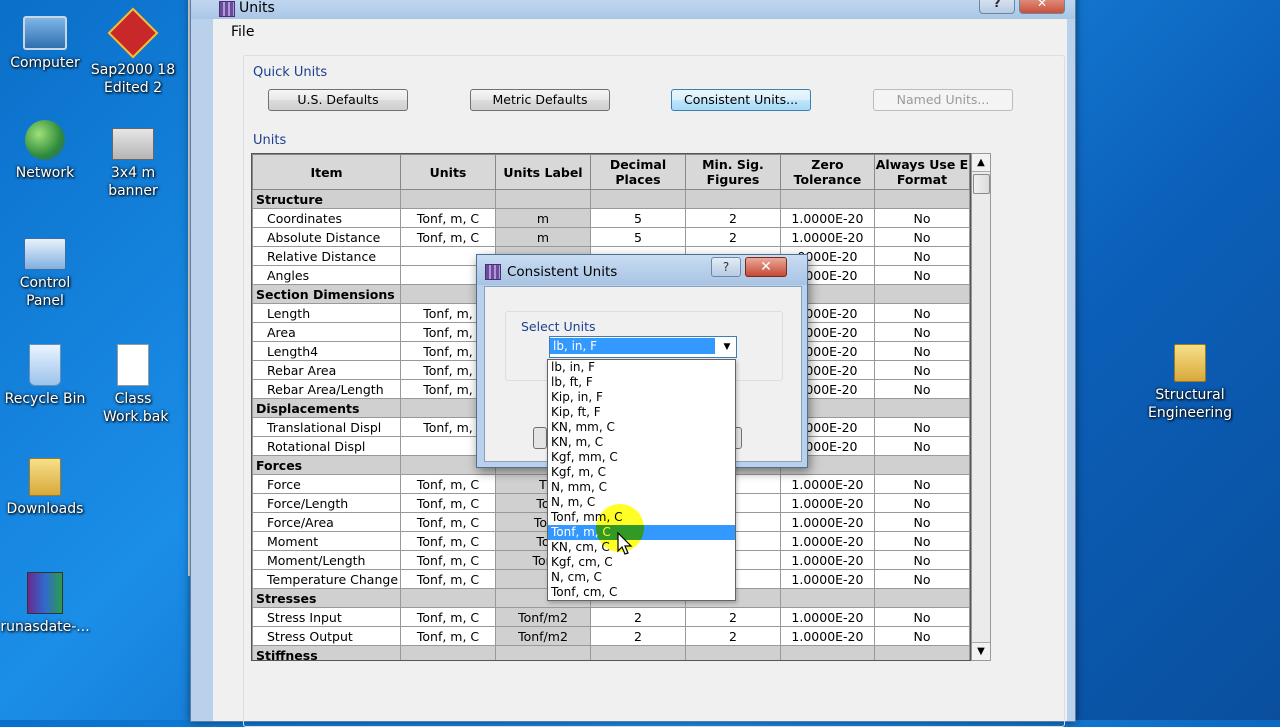 Image resolution: width=1280 pixels, height=727 pixels. Describe the element at coordinates (727, 347) in the screenshot. I see `chevron-down-icon: ▼` at that location.